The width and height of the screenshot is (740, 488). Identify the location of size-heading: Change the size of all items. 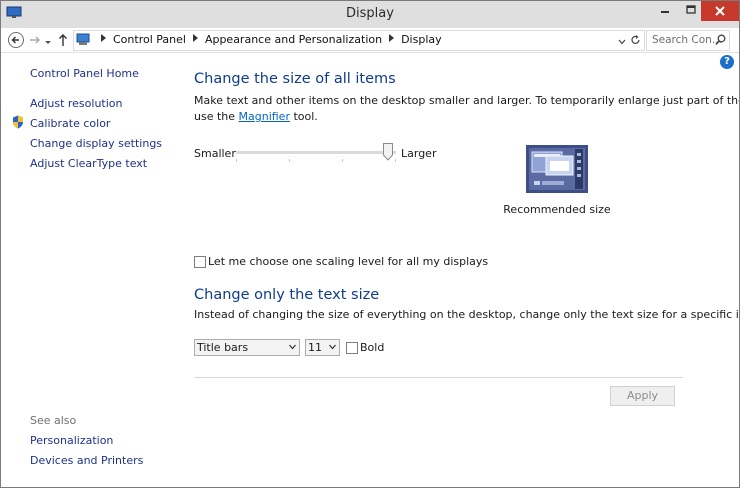
(295, 79).